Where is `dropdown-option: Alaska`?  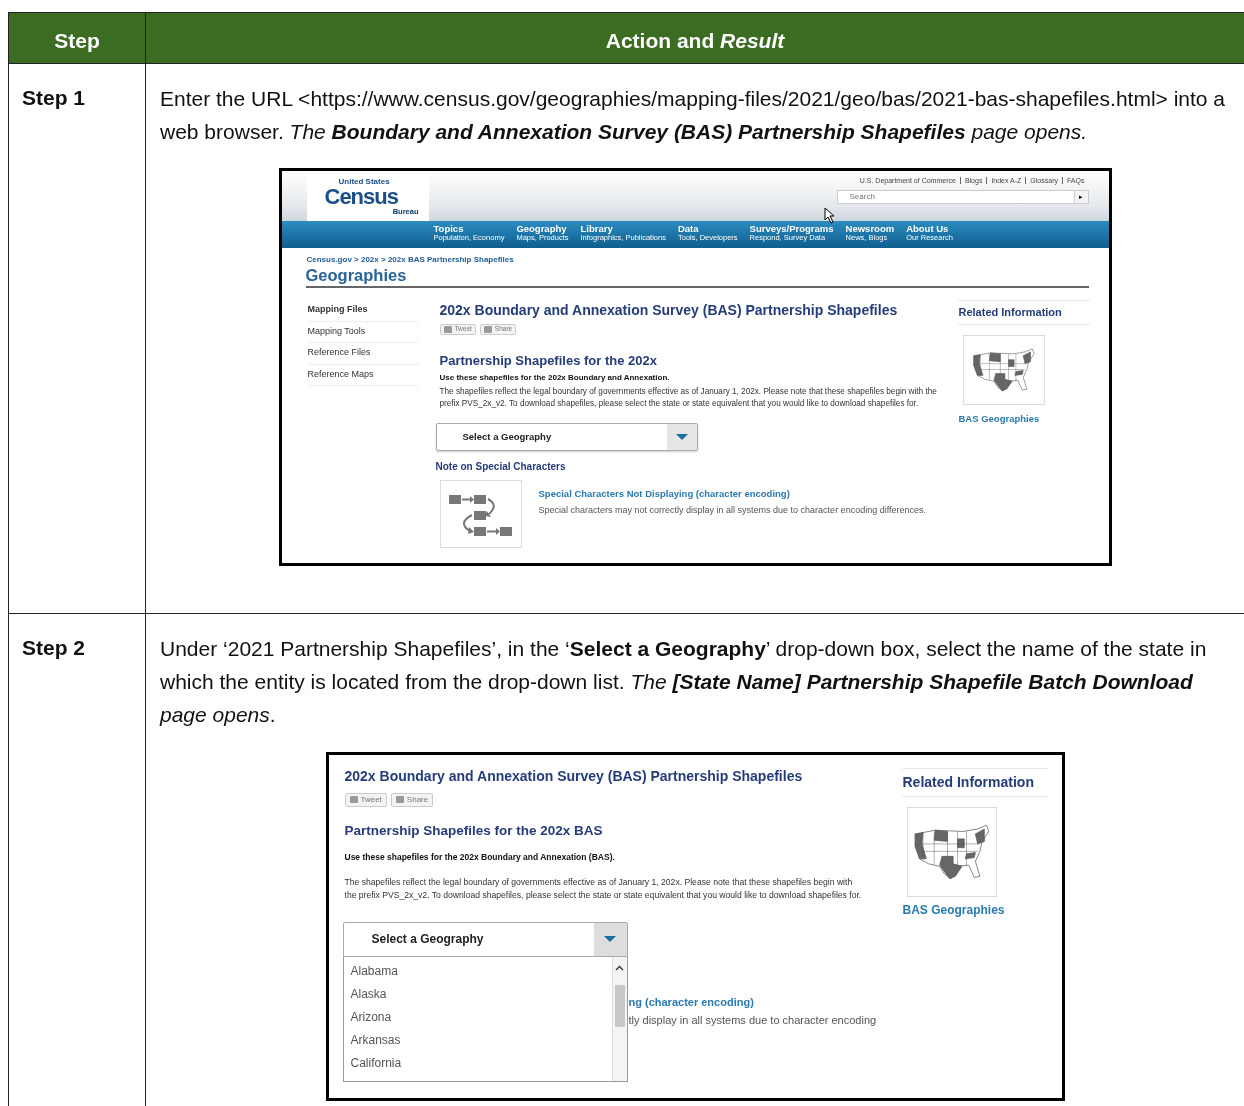
dropdown-option: Alaska is located at coordinates (477, 994).